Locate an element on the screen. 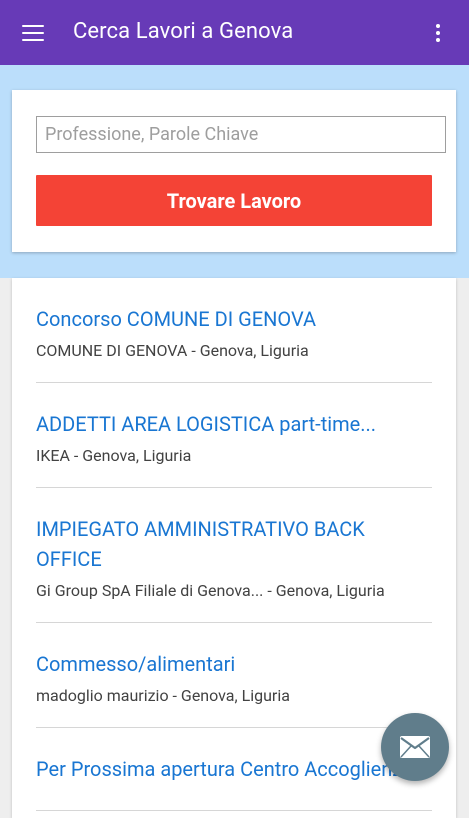 The image size is (469, 818). job-list-item: Per Prossima apertura Centro Accoglienza is located at coordinates (234, 769).